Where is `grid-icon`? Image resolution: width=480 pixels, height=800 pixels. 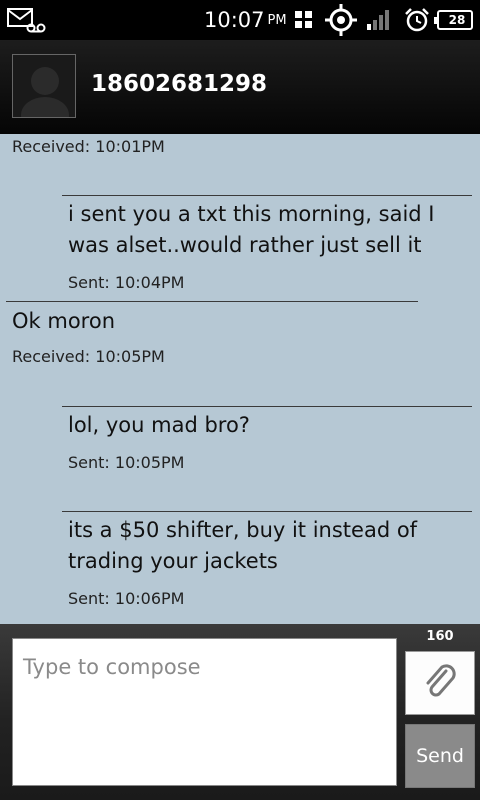
grid-icon is located at coordinates (304, 20).